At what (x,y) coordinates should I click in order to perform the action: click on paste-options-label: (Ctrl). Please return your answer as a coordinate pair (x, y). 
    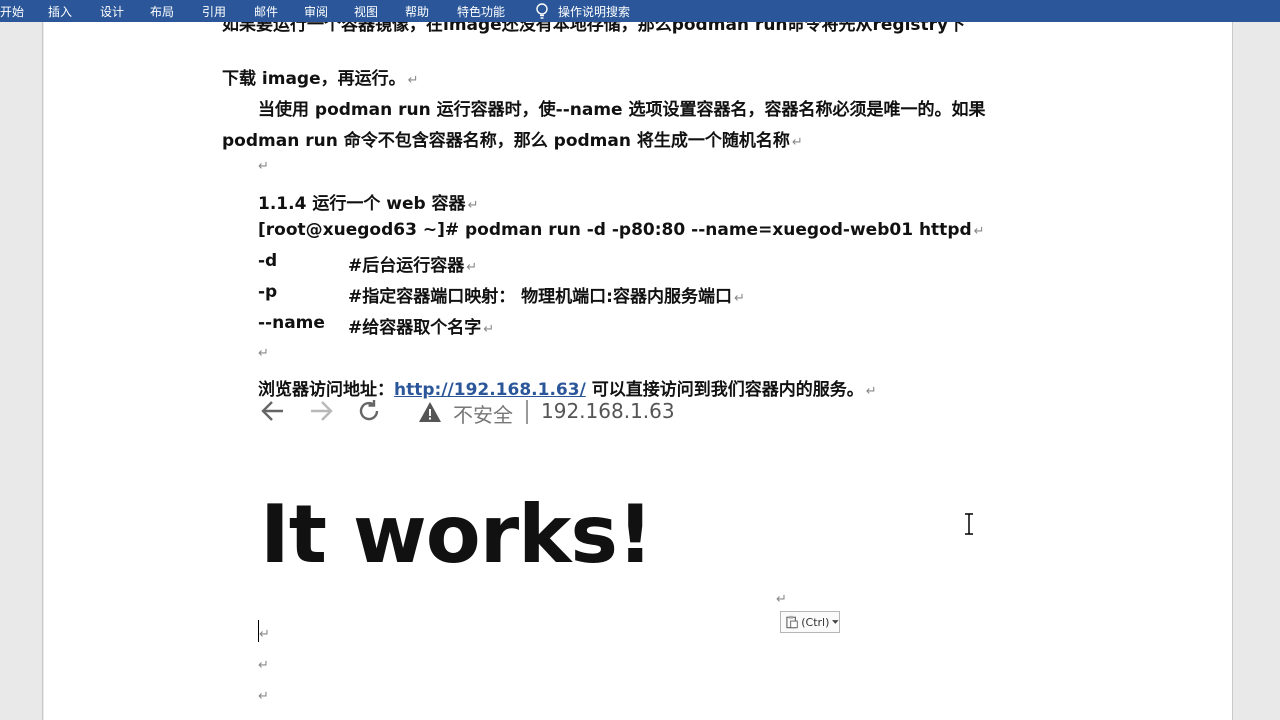
    Looking at the image, I should click on (815, 622).